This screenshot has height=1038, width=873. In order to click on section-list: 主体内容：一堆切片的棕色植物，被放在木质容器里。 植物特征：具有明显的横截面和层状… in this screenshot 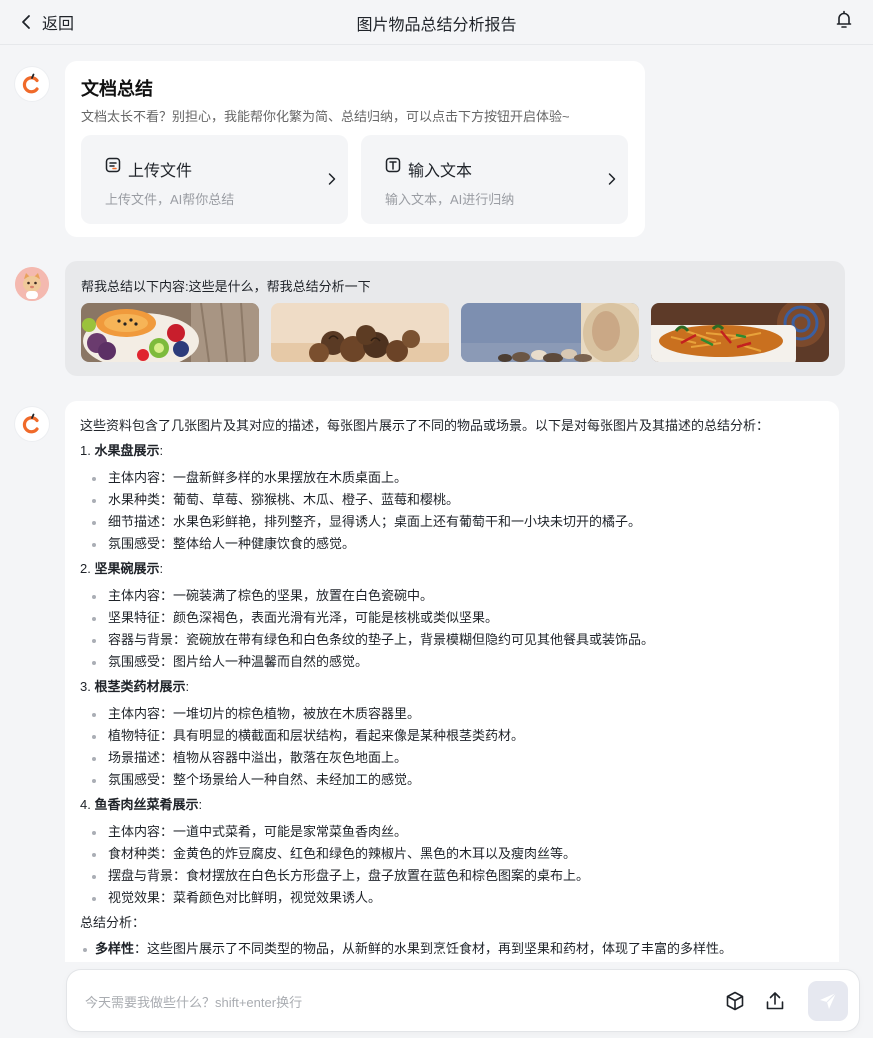, I will do `click(452, 747)`.